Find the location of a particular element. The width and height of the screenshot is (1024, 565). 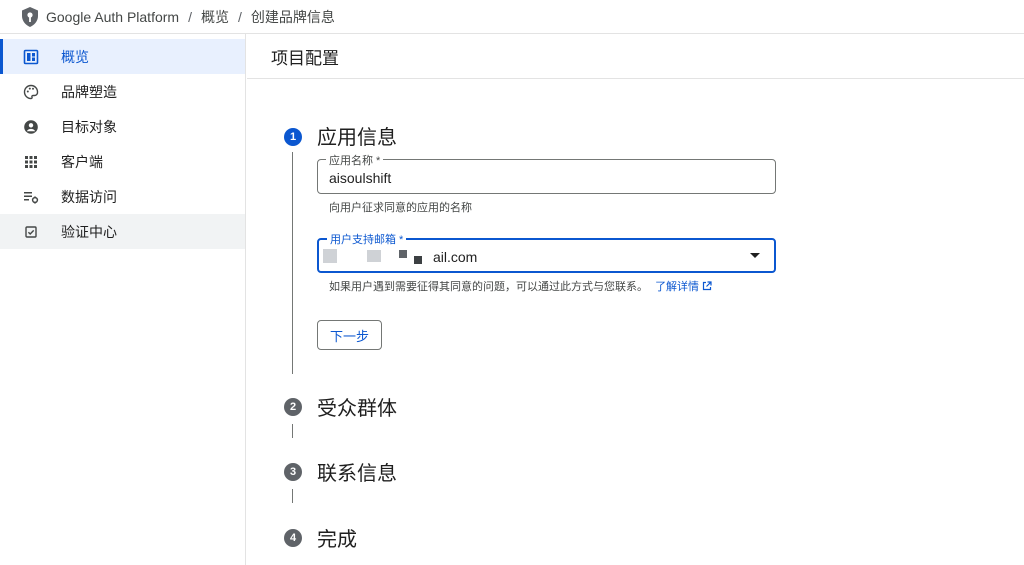

palette-icon is located at coordinates (31, 92).